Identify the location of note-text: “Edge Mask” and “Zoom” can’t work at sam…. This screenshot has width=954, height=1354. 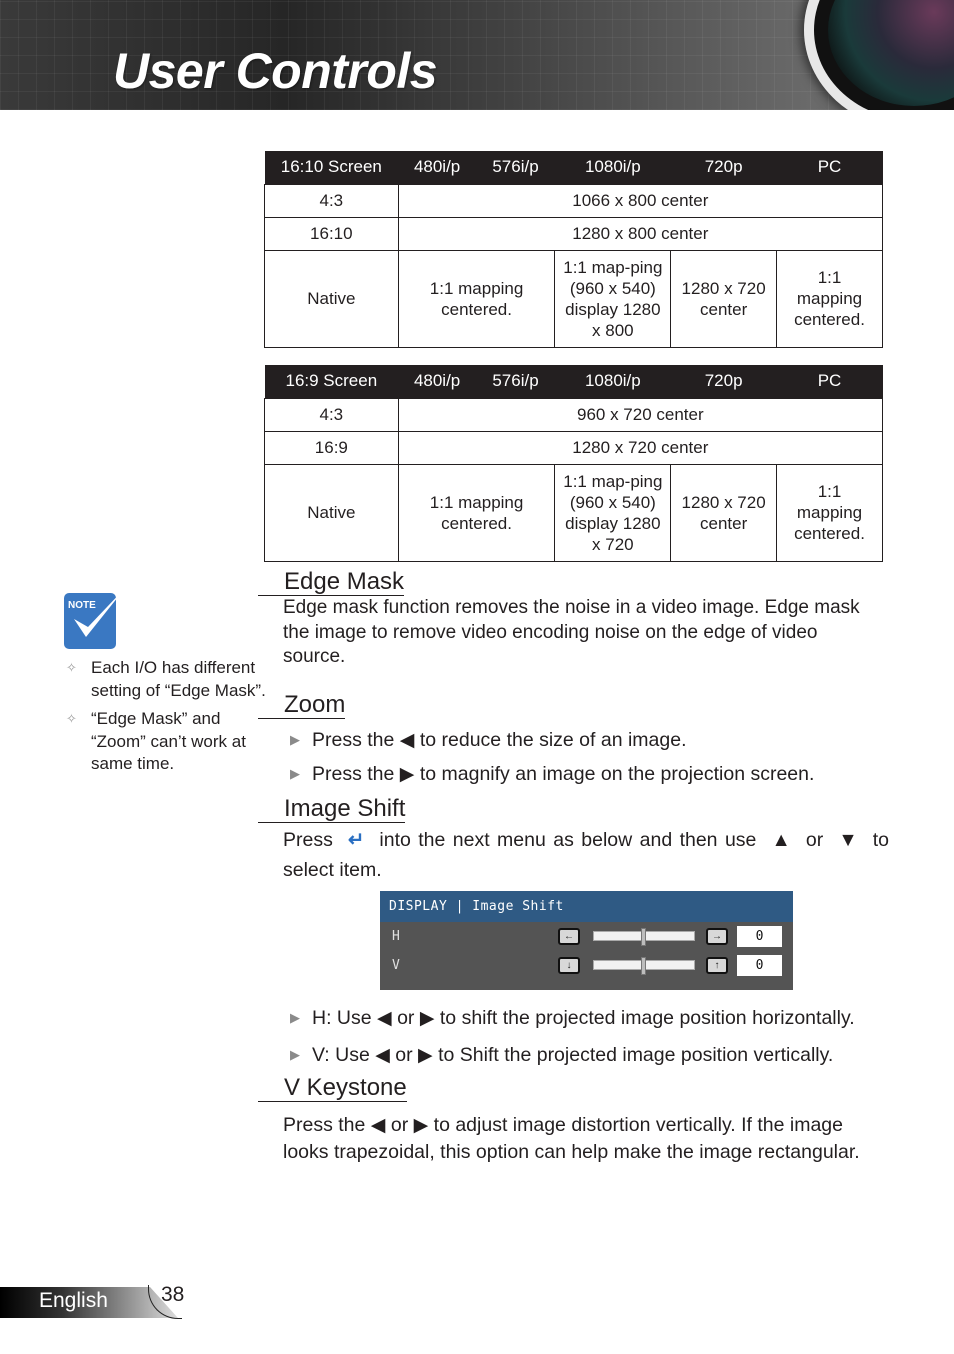
(168, 741).